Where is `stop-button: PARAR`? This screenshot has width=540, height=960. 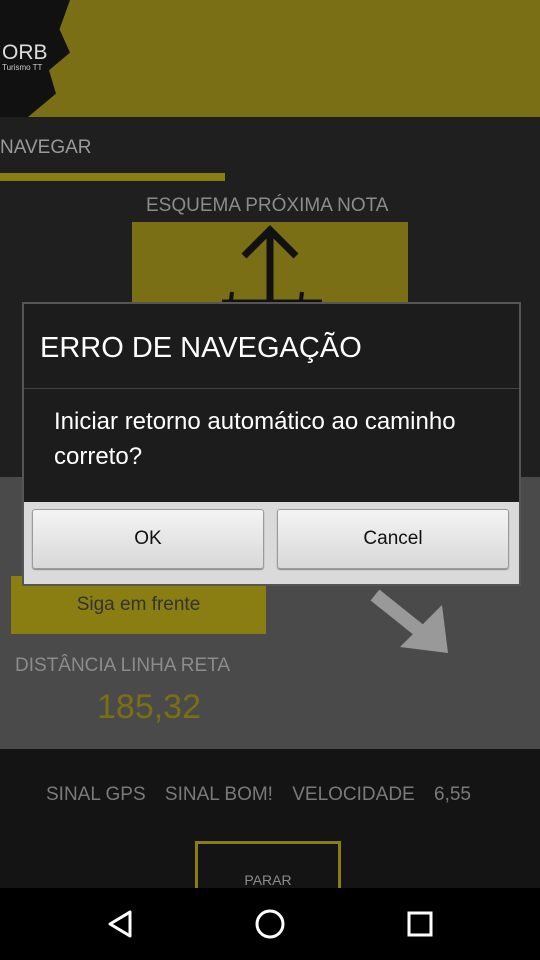
stop-button: PARAR is located at coordinates (268, 864).